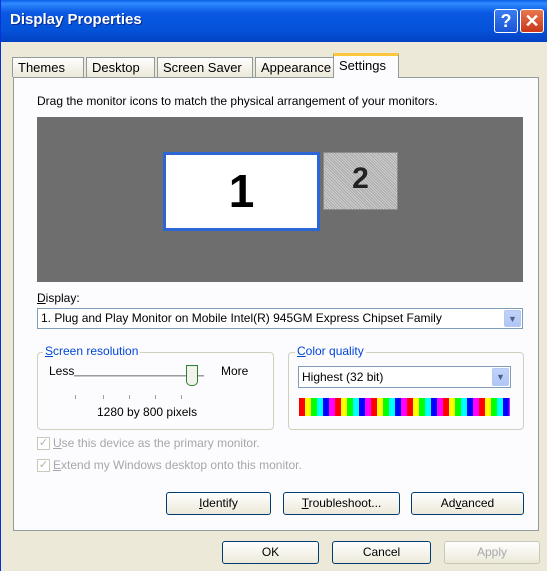  I want to click on advanced-button: Advanced, so click(467, 503).